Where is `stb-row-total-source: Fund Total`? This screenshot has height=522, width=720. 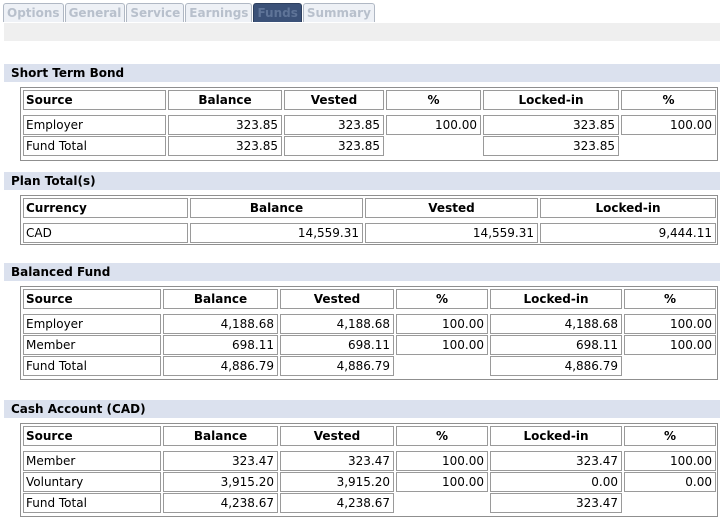
stb-row-total-source: Fund Total is located at coordinates (94, 146).